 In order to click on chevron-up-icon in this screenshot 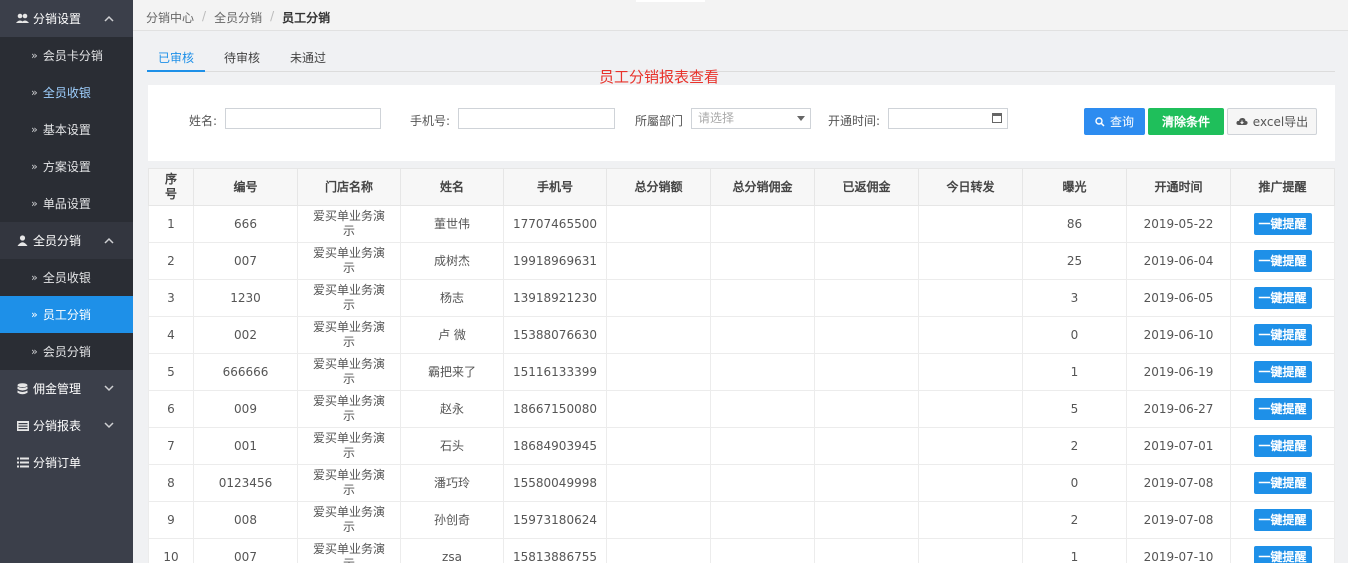, I will do `click(109, 18)`.